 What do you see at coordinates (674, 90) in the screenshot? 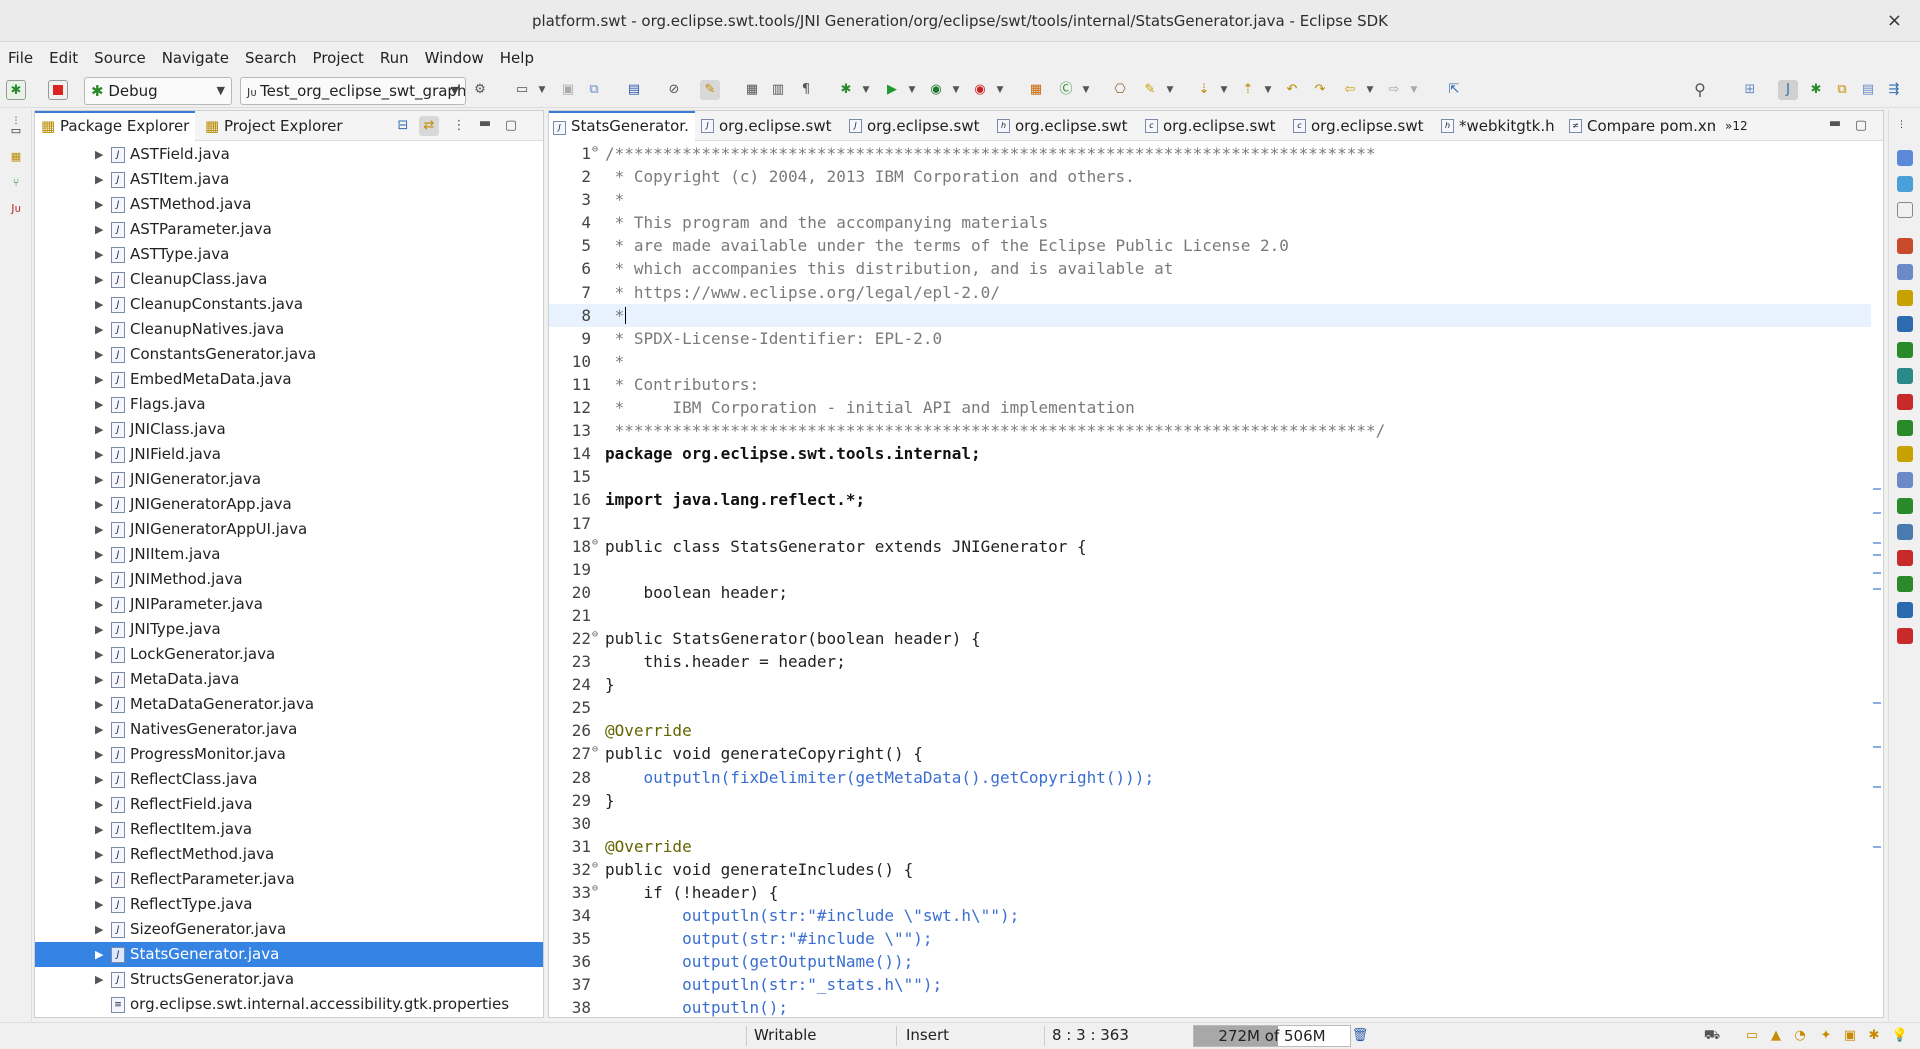
I see `skip-breakpoints-icon: ⊘` at bounding box center [674, 90].